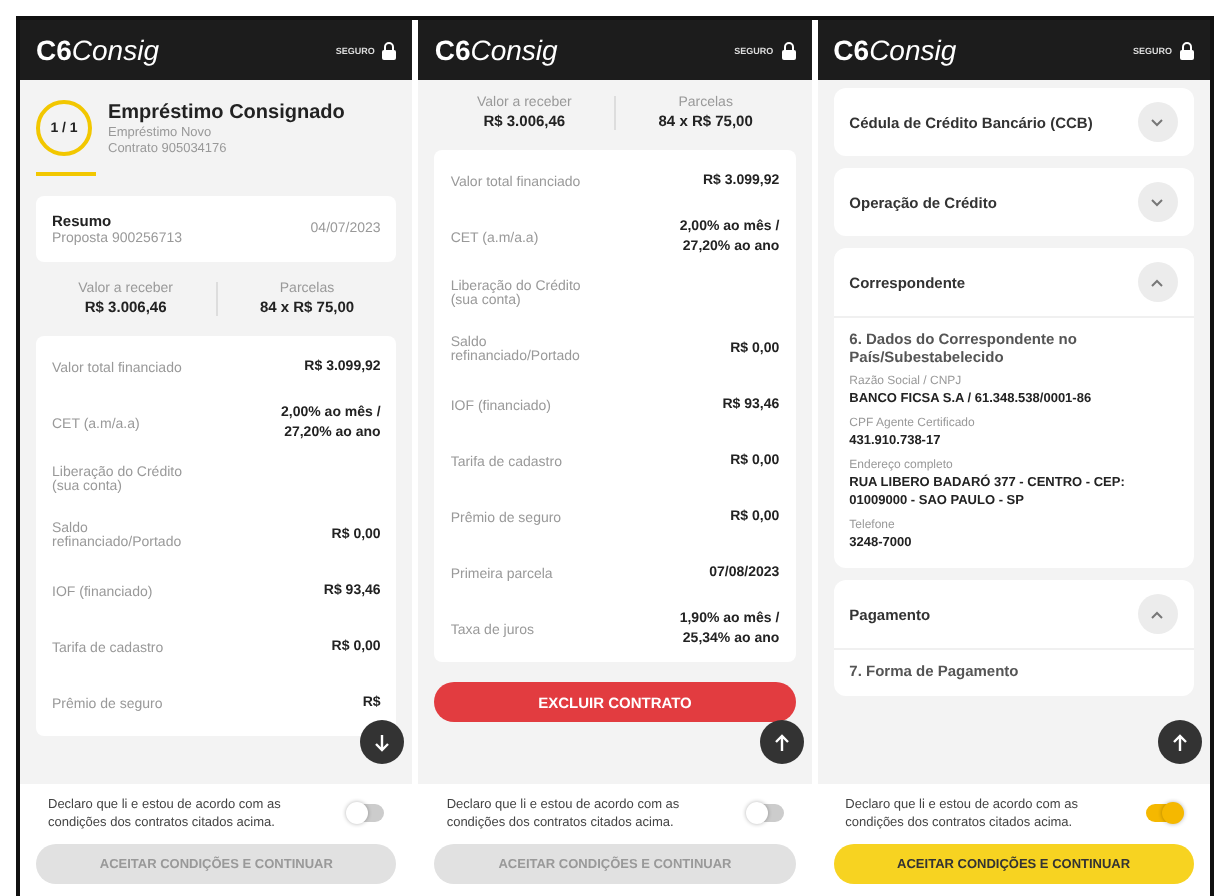  What do you see at coordinates (226, 112) in the screenshot?
I see `contract-title: Empréstimo Consignado` at bounding box center [226, 112].